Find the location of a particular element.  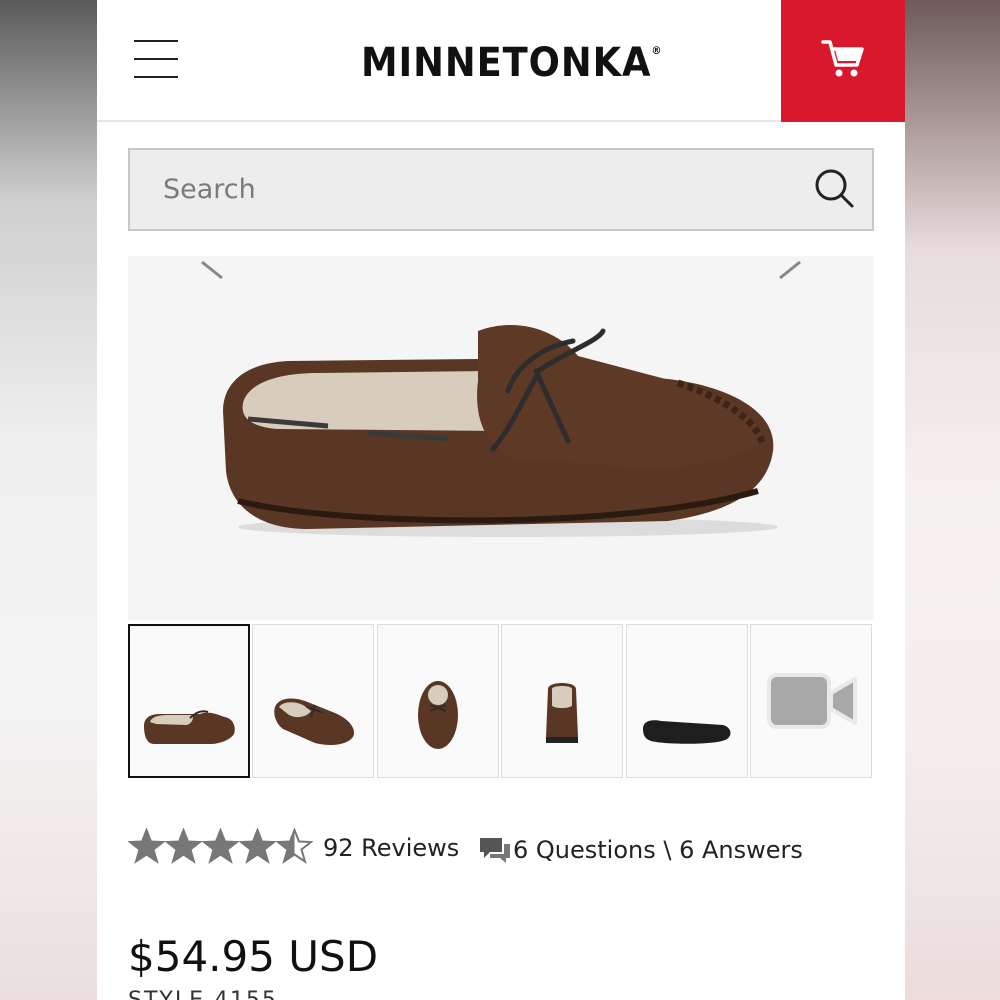

site-header: MINNETONKA® is located at coordinates (501, 61).